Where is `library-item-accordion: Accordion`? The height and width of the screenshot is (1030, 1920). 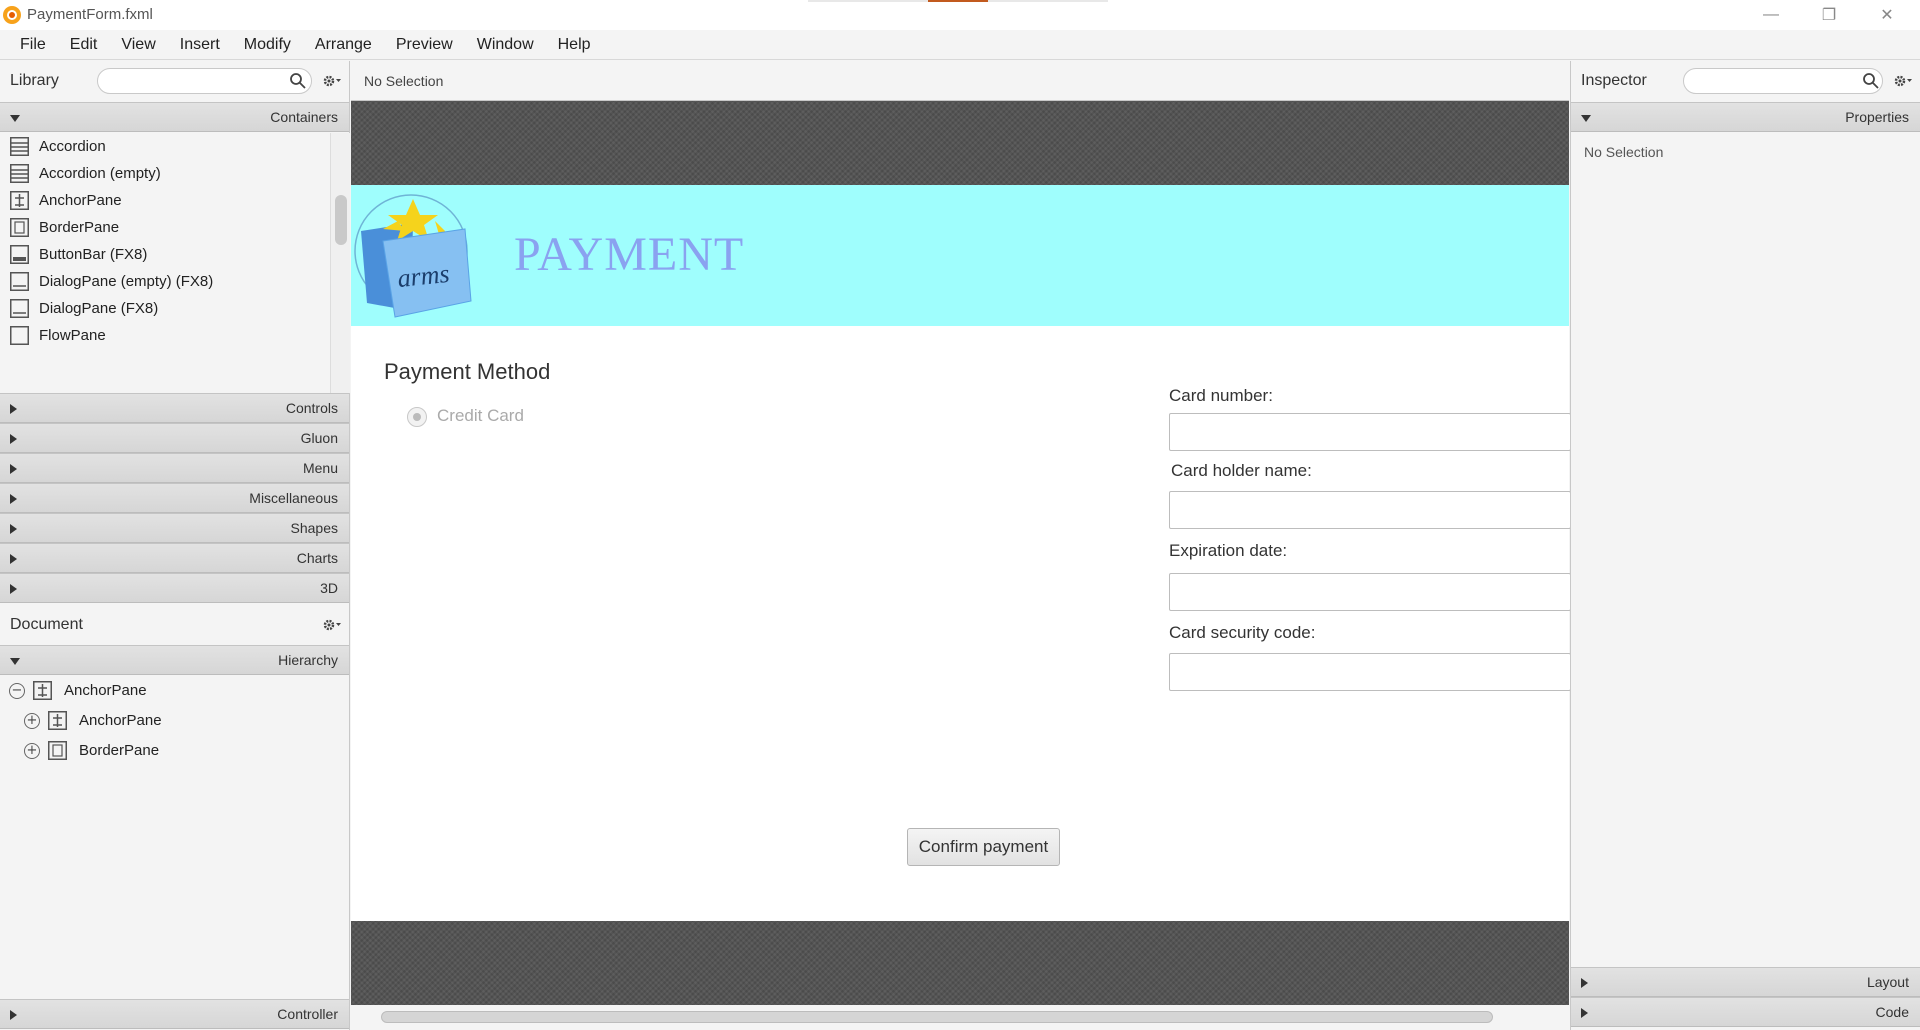
library-item-accordion: Accordion is located at coordinates (165, 146).